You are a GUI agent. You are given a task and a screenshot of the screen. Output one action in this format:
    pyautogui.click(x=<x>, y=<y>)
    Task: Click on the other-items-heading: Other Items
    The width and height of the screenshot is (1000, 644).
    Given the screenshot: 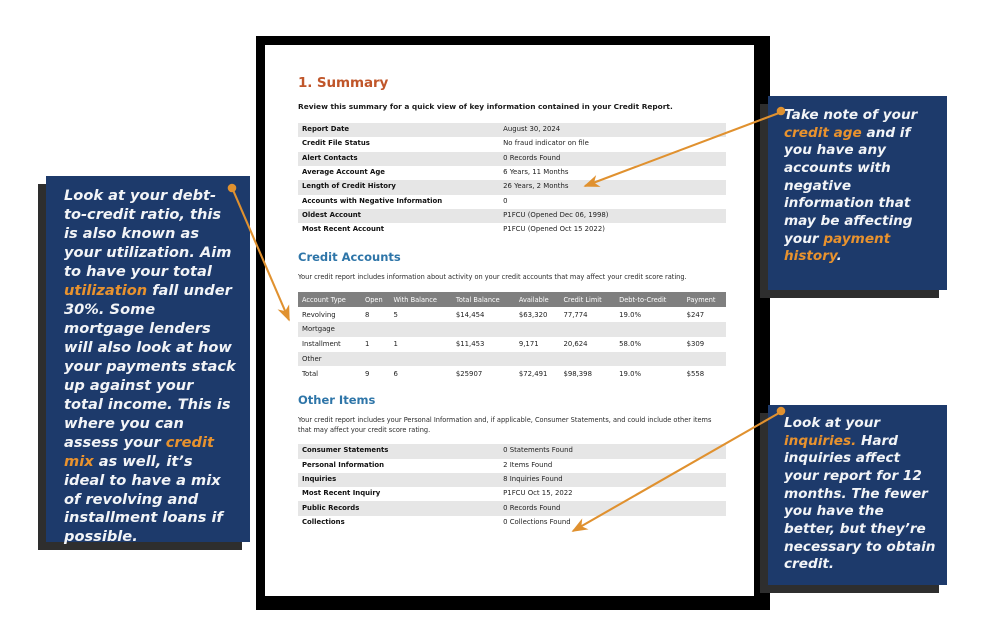 What is the action you would take?
    pyautogui.click(x=337, y=400)
    